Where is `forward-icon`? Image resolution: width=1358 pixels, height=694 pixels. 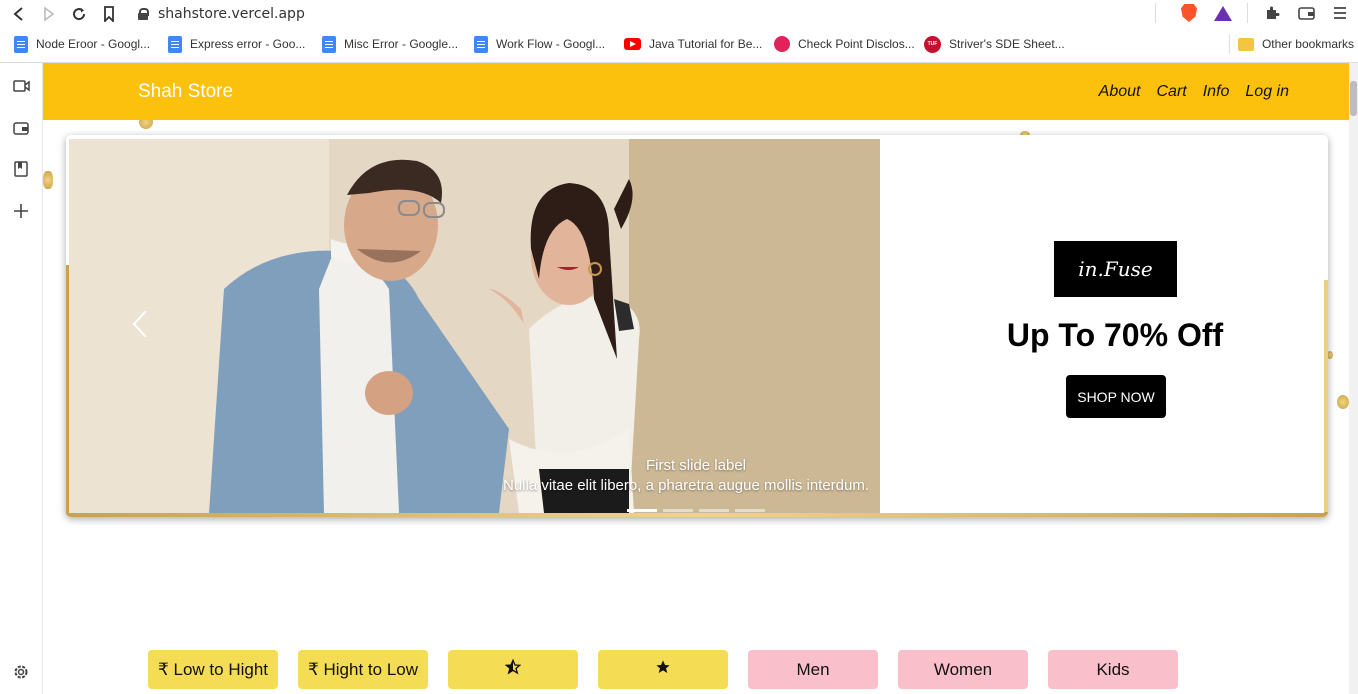
forward-icon is located at coordinates (49, 14).